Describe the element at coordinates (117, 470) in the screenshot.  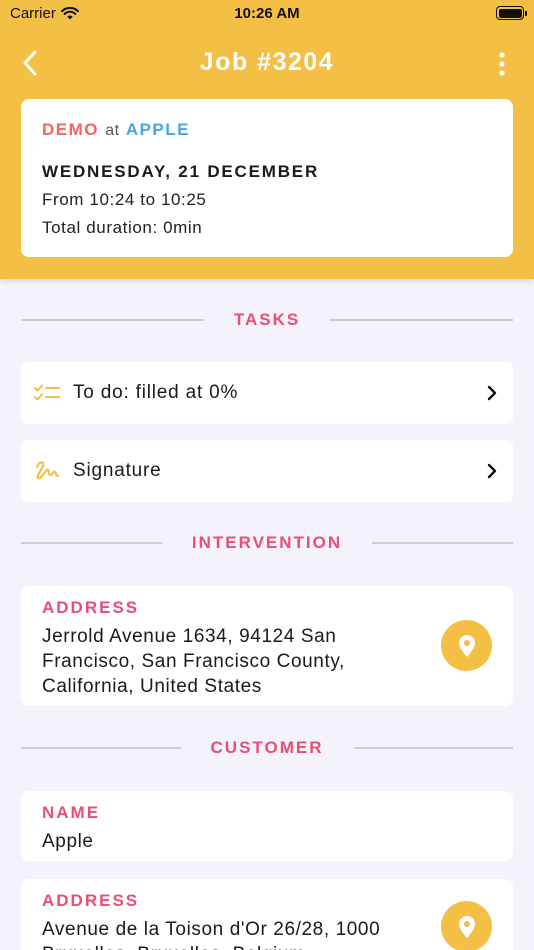
I see `task-label: Signature` at that location.